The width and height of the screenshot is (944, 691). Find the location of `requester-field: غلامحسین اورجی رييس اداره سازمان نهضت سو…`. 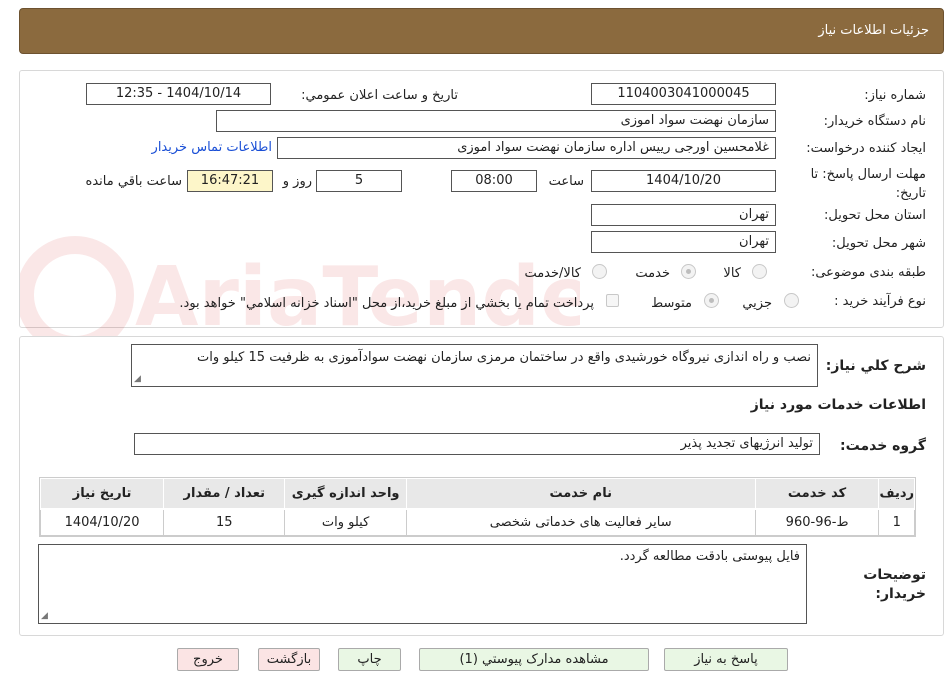

requester-field: غلامحسین اورجی رييس اداره سازمان نهضت سو… is located at coordinates (526, 148).